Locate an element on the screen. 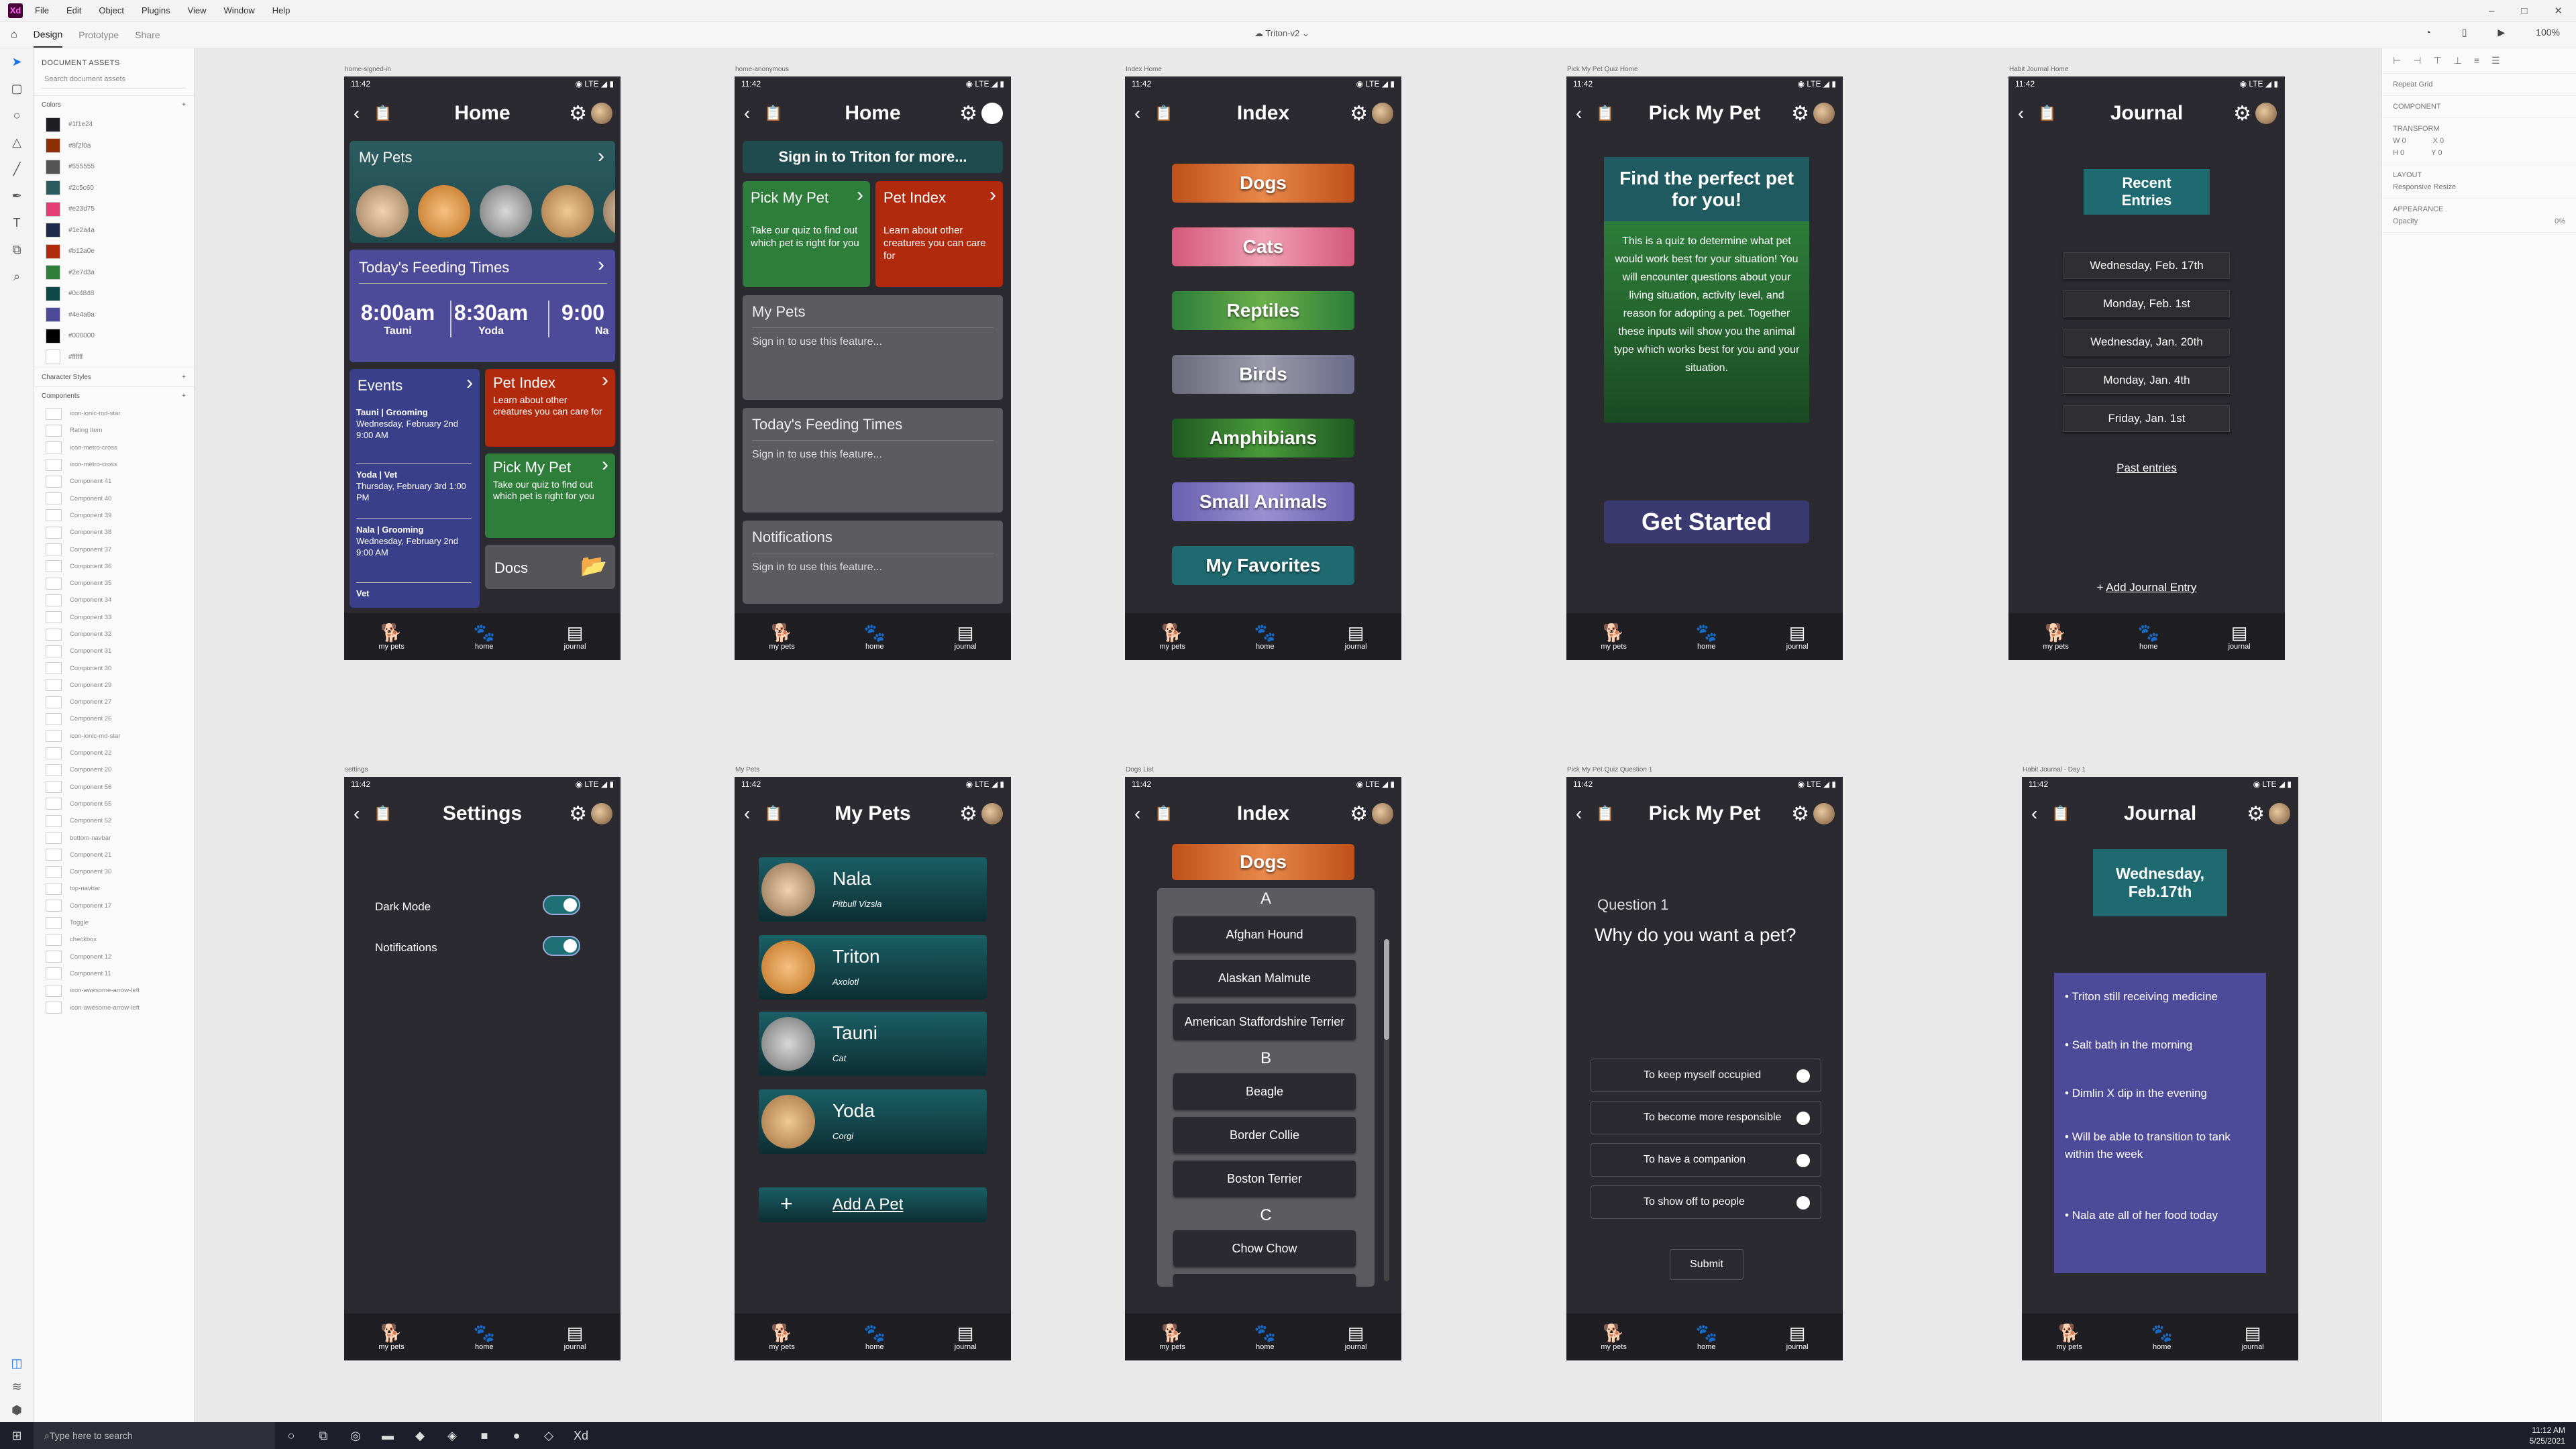 The width and height of the screenshot is (2576, 1449). scrollbar-thumb is located at coordinates (1386, 989).